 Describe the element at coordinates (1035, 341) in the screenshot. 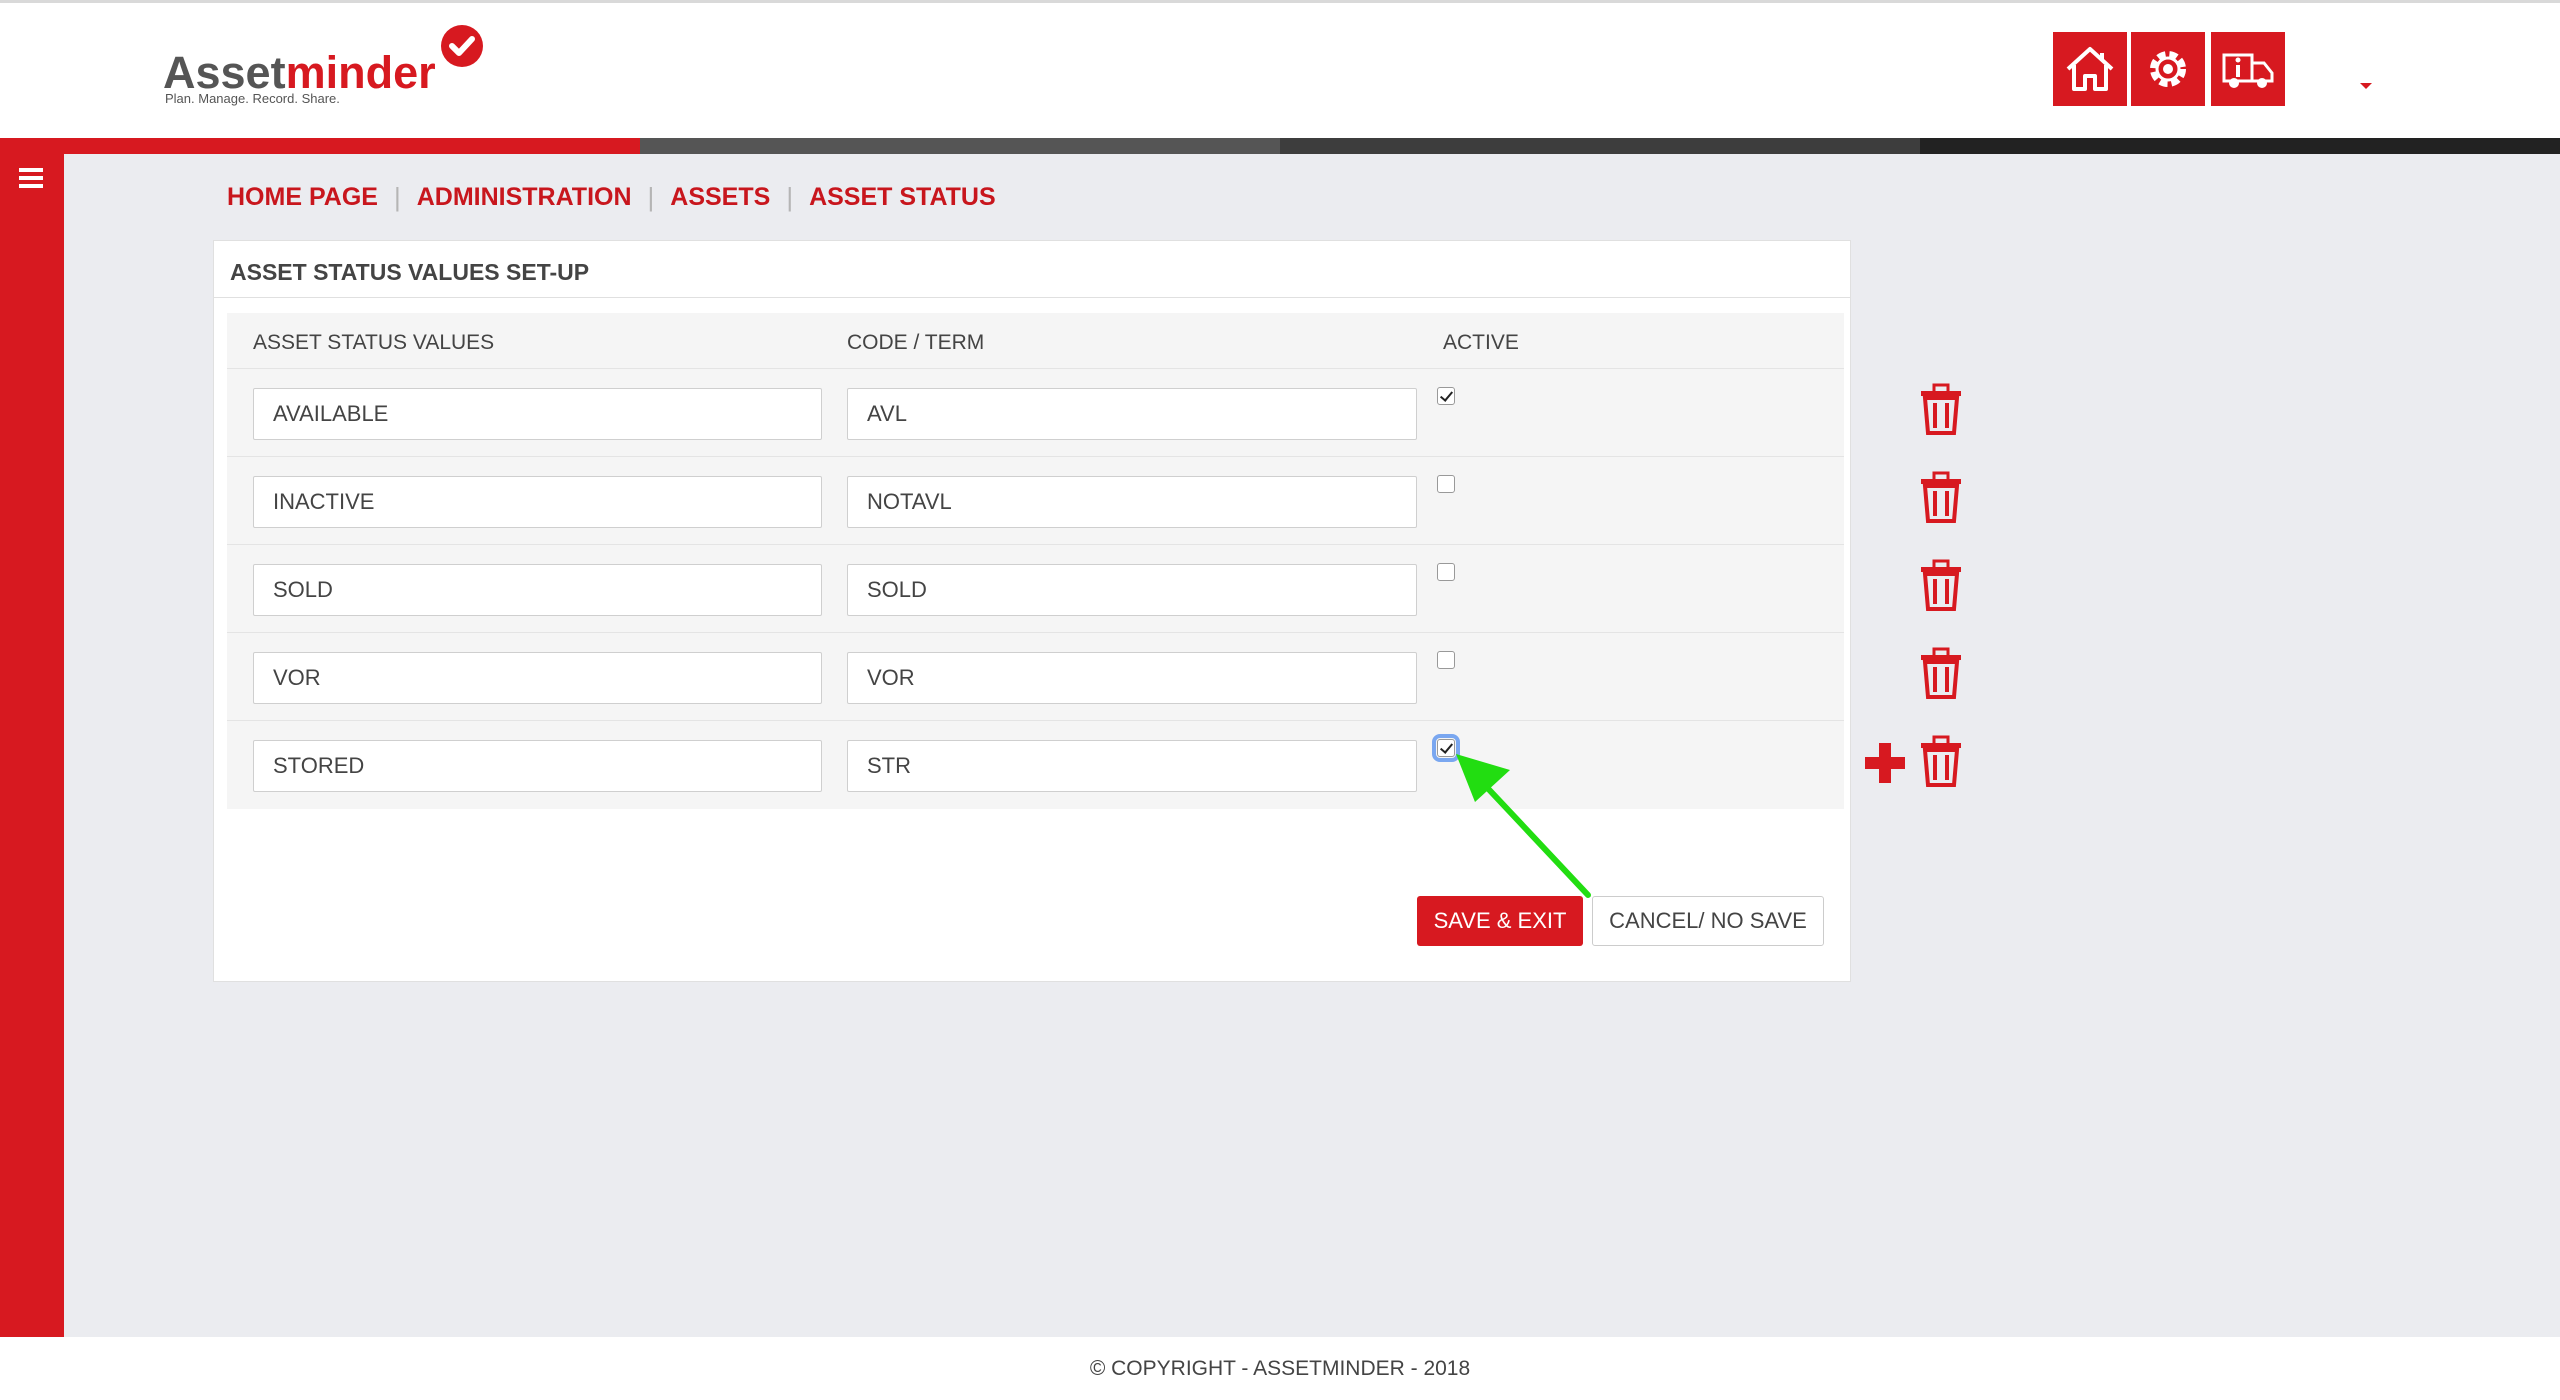

I see `table-header: ASSET STATUS VALUES CODE / TERM ACTIVE` at that location.